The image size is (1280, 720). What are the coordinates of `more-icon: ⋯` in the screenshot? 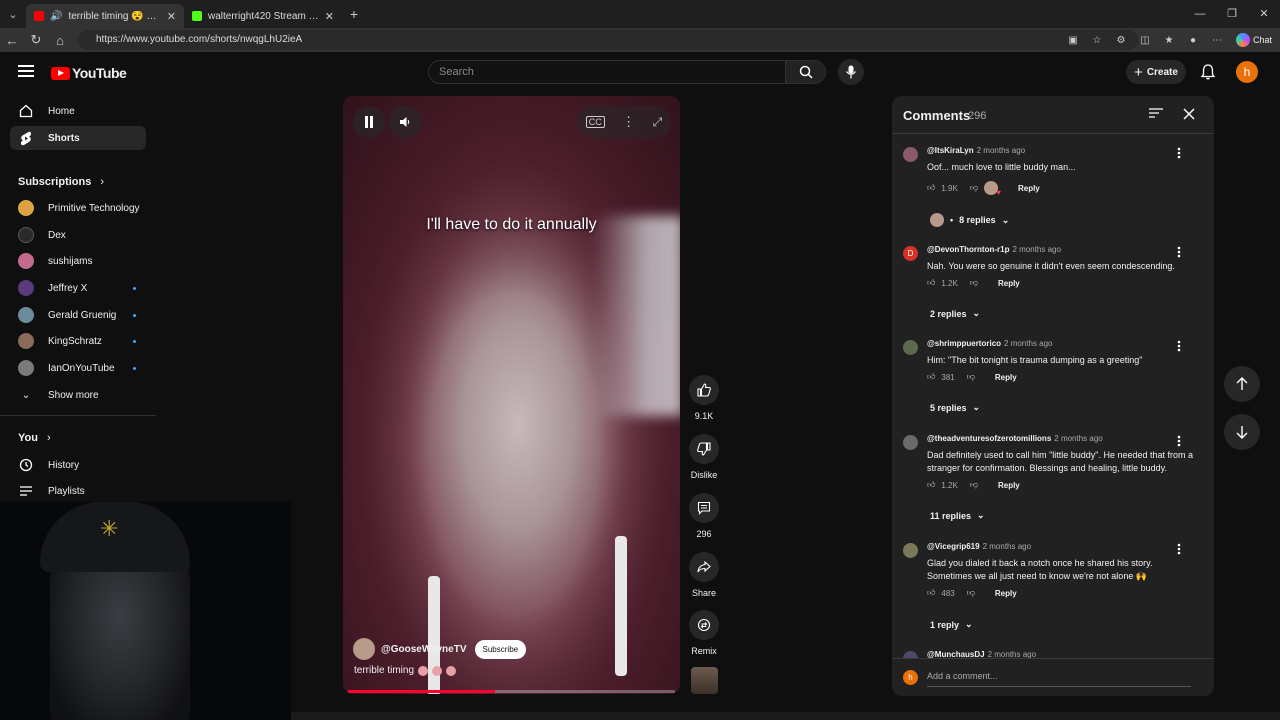 It's located at (1217, 40).